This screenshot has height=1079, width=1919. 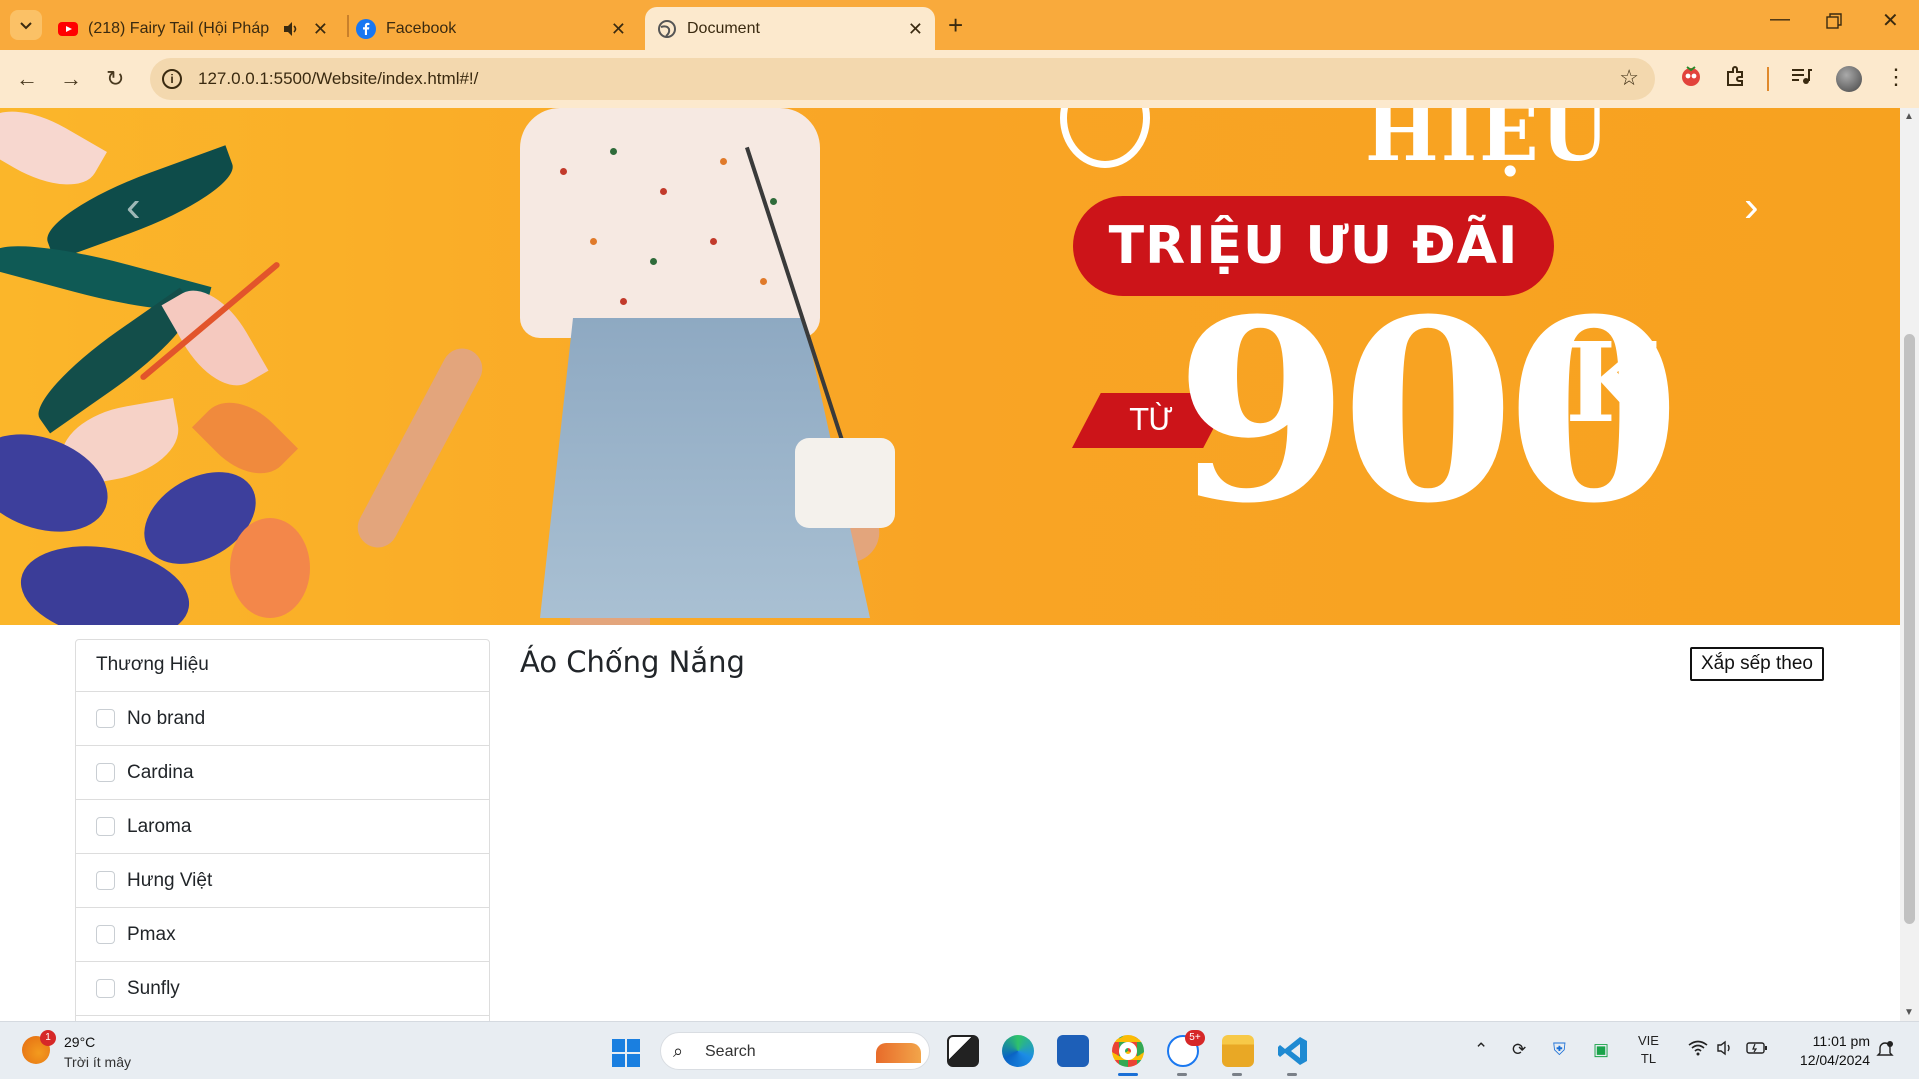 I want to click on tab-search-button, so click(x=26, y=25).